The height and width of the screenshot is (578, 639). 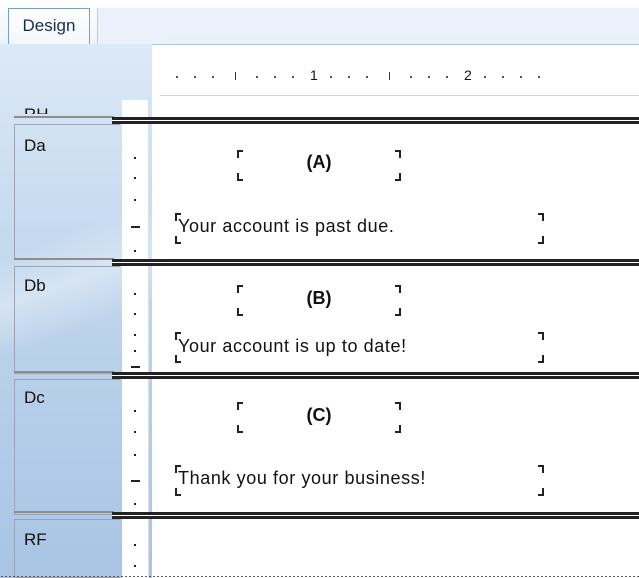 What do you see at coordinates (35, 145) in the screenshot?
I see `band-label-da: Da` at bounding box center [35, 145].